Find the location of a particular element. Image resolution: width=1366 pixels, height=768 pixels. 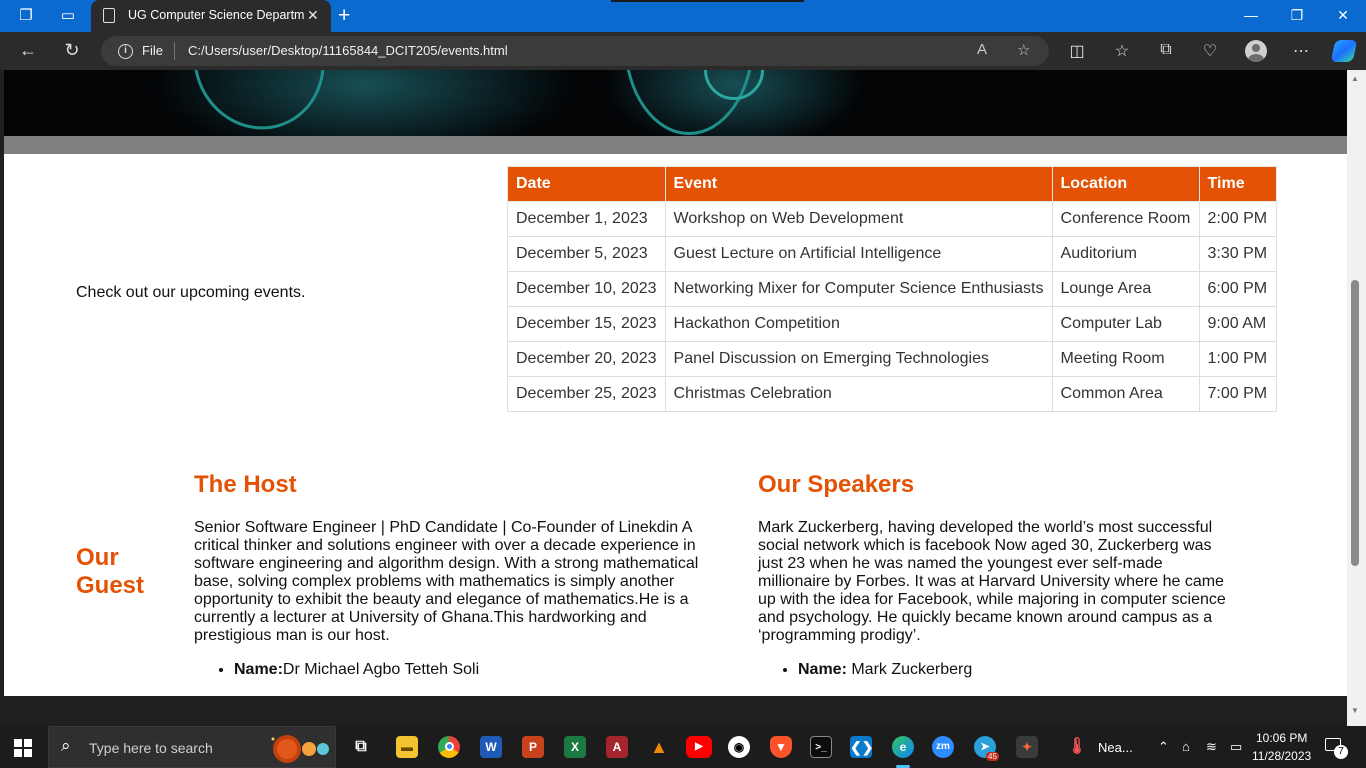

read-aloud-icon: A is located at coordinates (982, 49).